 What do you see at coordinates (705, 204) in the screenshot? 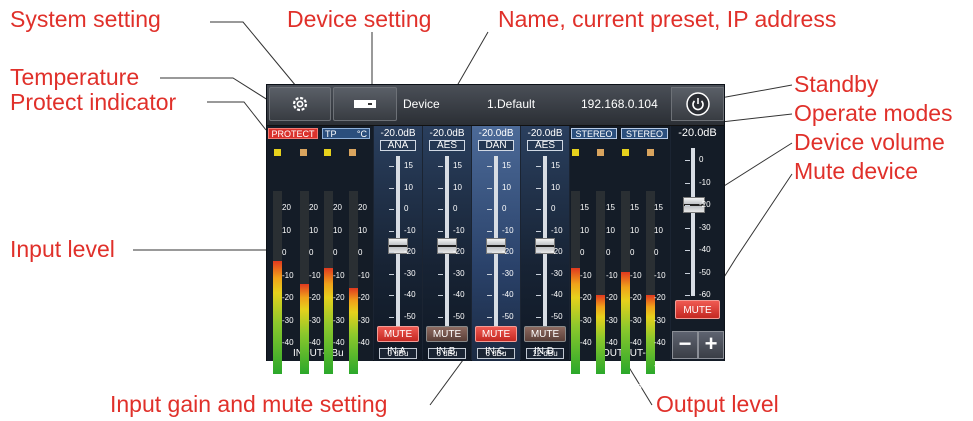
I see `volume-scale-label: -20` at bounding box center [705, 204].